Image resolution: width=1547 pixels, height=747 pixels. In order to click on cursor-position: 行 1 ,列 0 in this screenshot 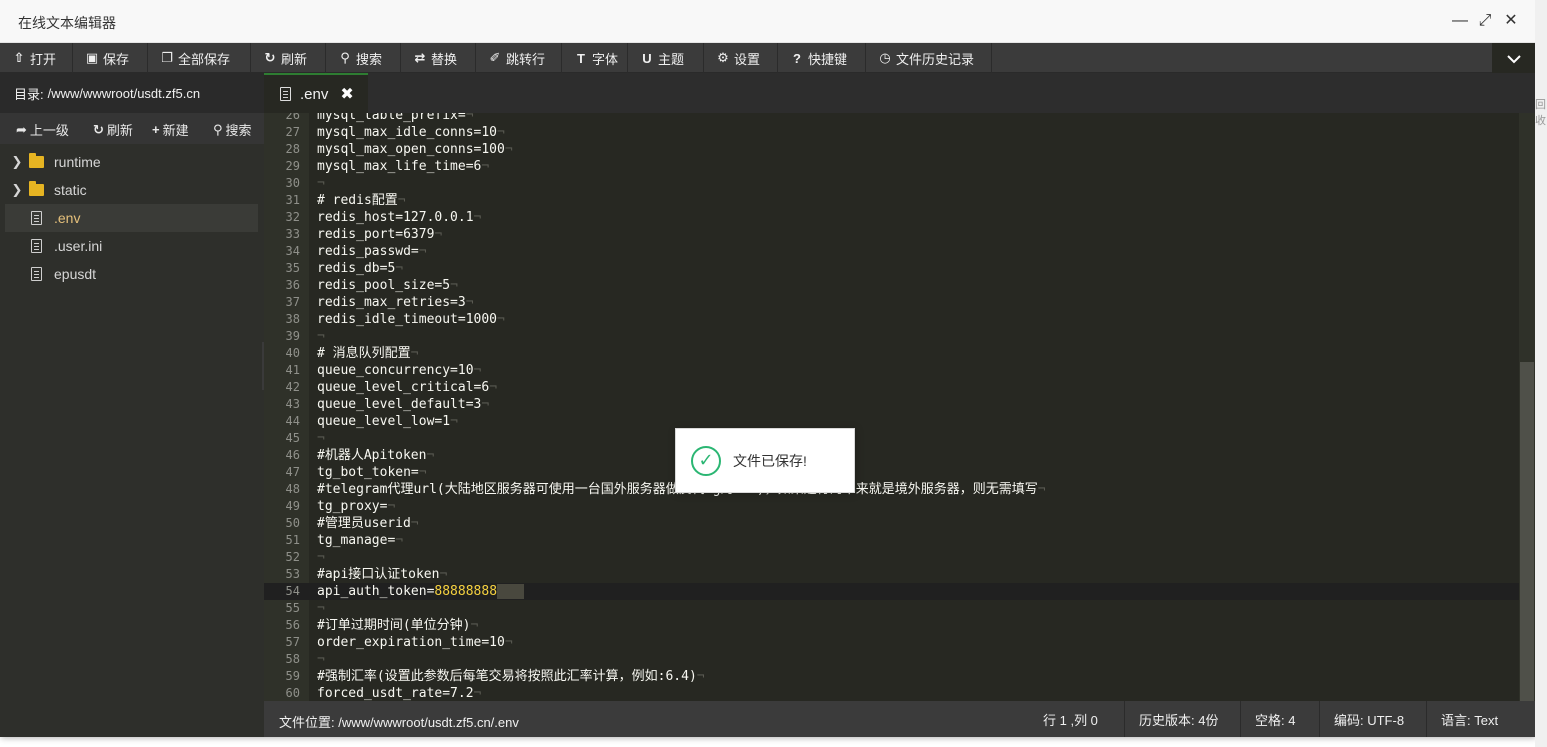, I will do `click(1070, 719)`.